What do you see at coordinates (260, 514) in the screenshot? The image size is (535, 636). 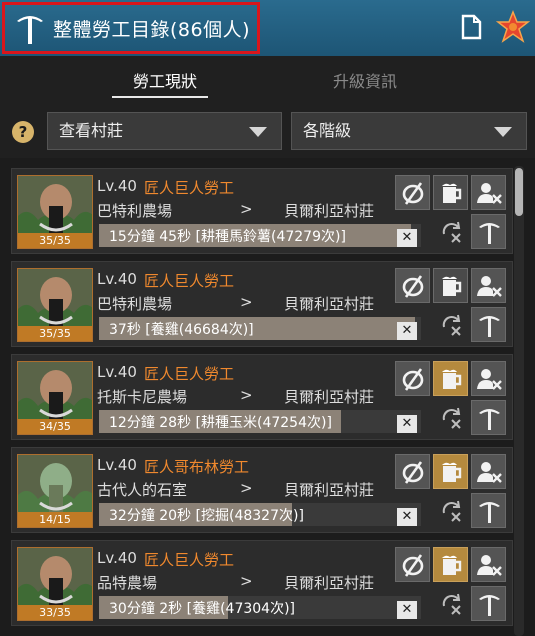 I see `task-progress-bar: 32分鐘 20秒 [挖掘(48327次)]` at bounding box center [260, 514].